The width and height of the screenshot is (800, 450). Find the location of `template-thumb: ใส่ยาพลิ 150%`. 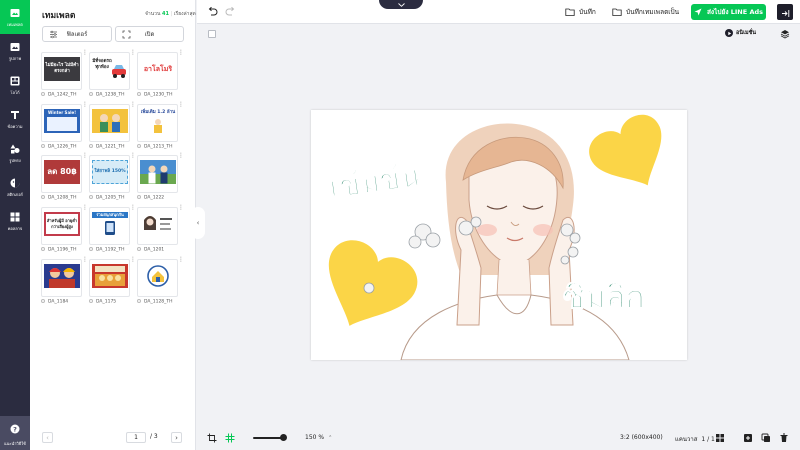

template-thumb: ใส่ยาพลิ 150% is located at coordinates (109, 174).